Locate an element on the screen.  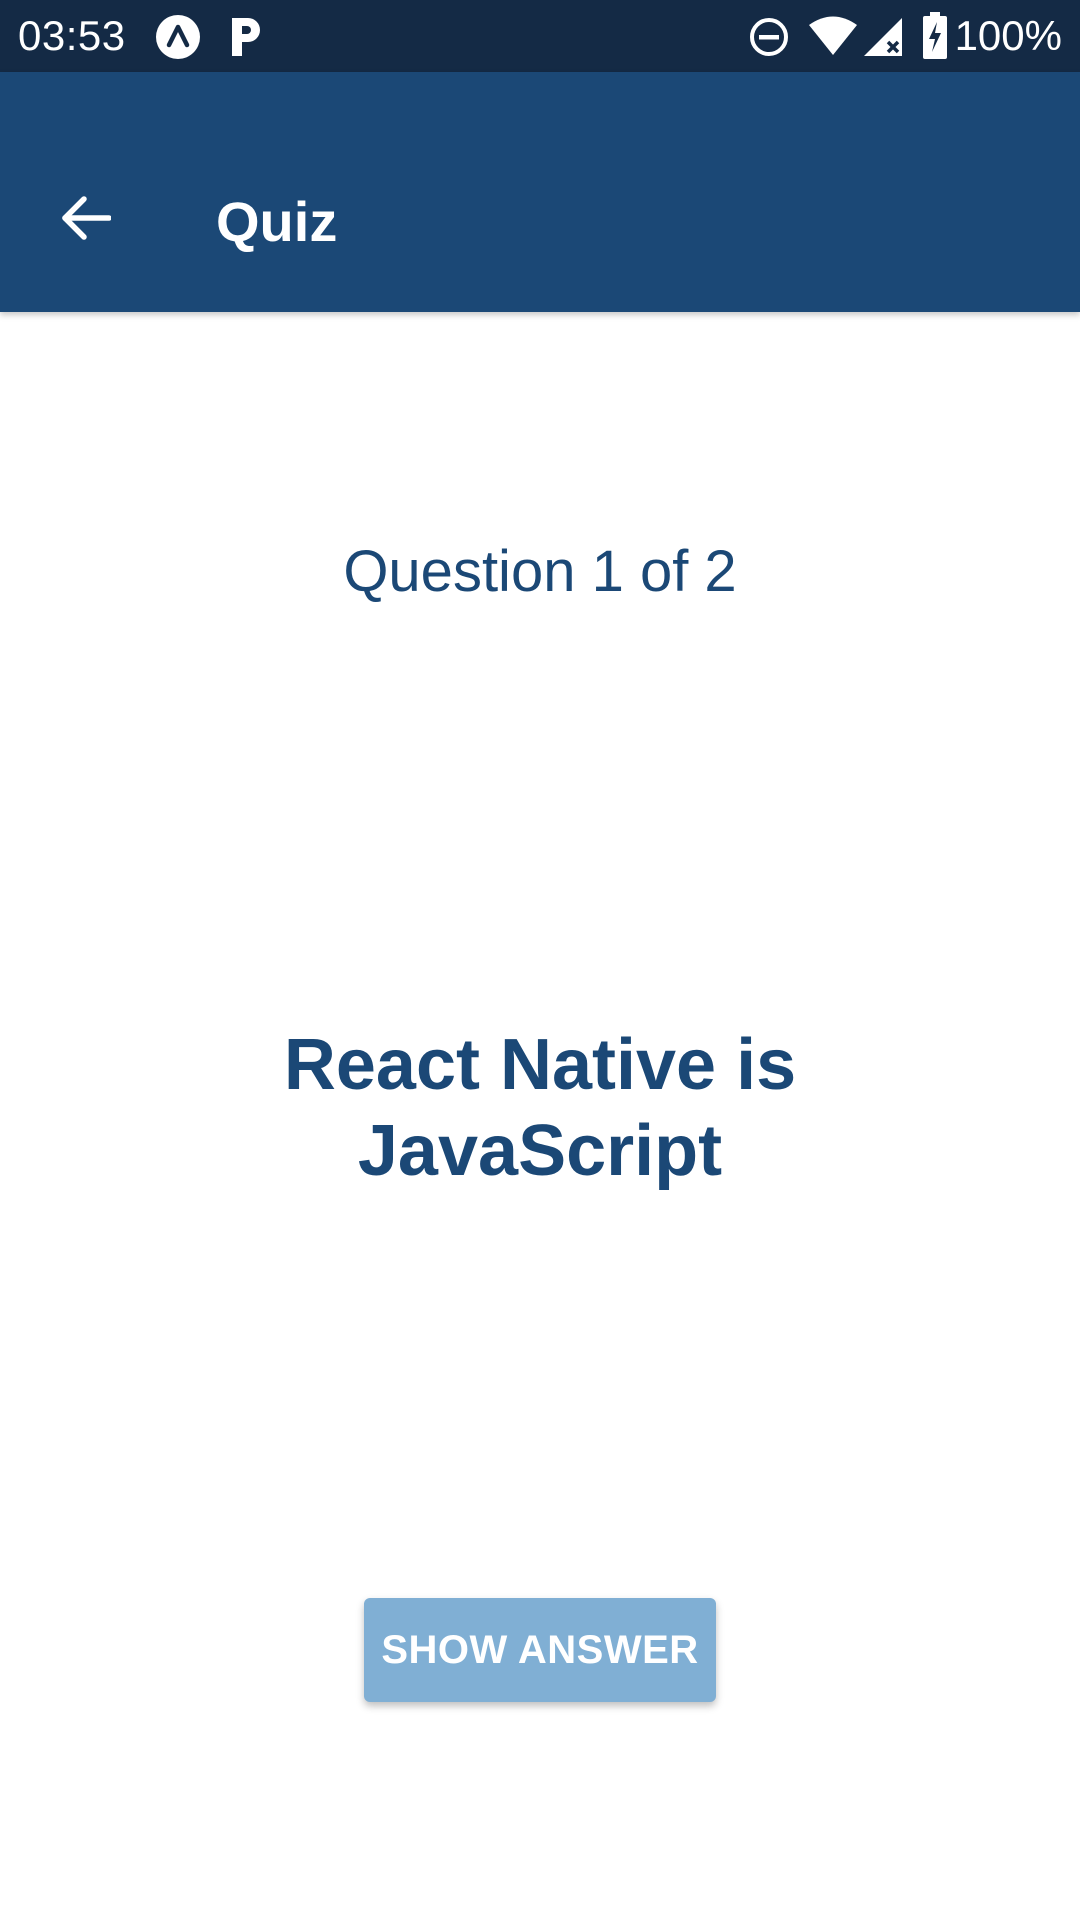
show-answer-button: SHOW ANSWER is located at coordinates (540, 1650).